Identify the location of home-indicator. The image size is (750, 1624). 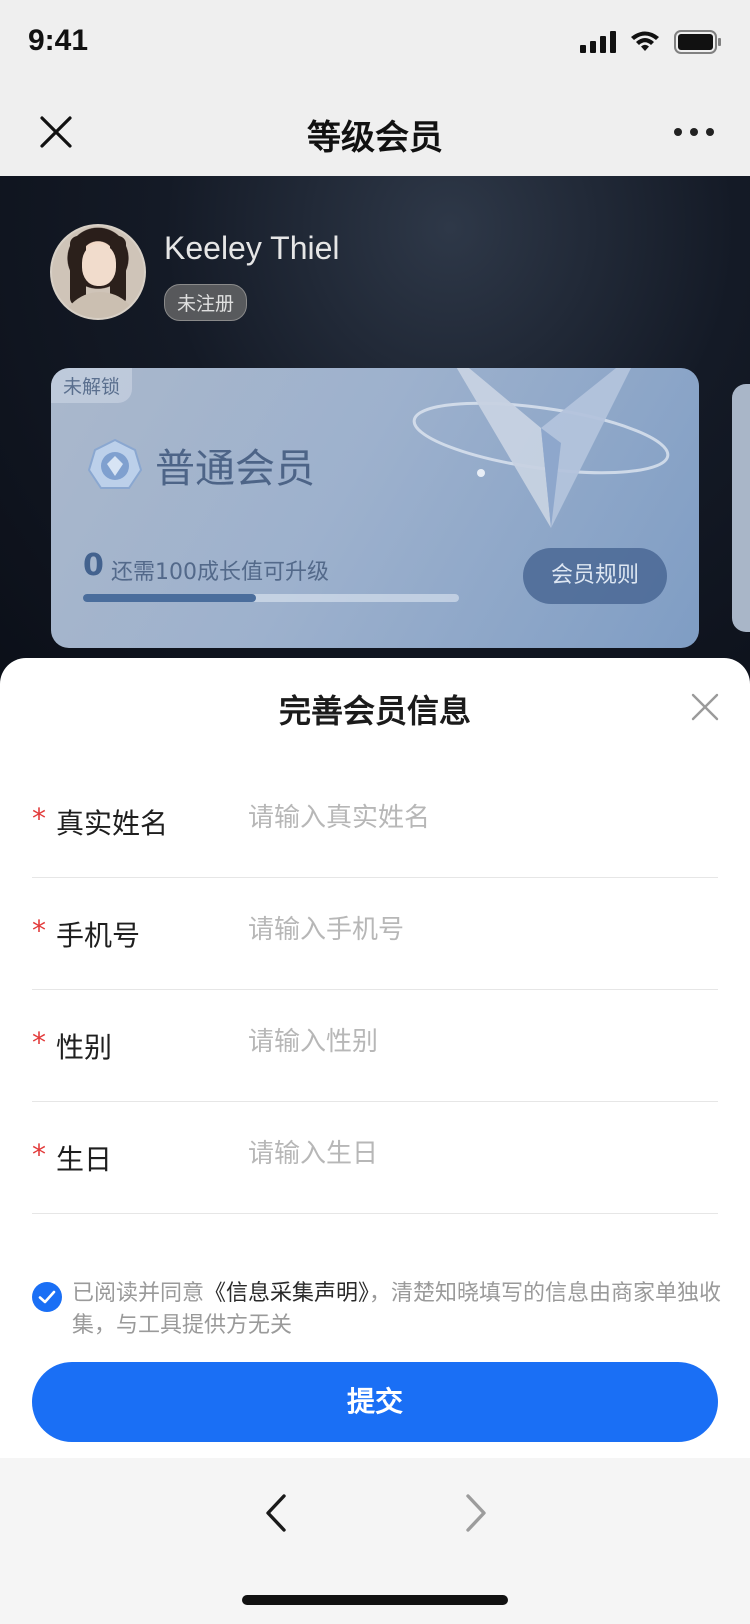
(375, 1600).